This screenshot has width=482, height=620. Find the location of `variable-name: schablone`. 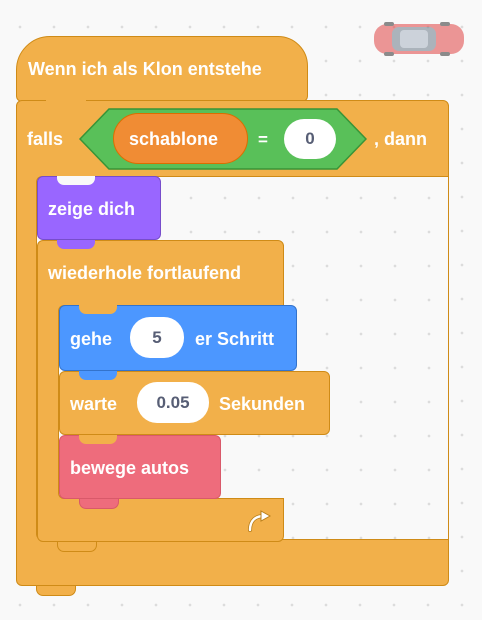

variable-name: schablone is located at coordinates (174, 139).